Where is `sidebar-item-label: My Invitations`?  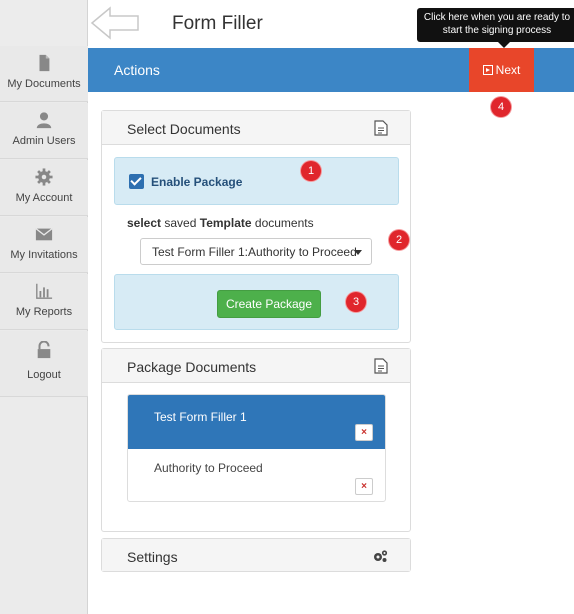
sidebar-item-label: My Invitations is located at coordinates (44, 255).